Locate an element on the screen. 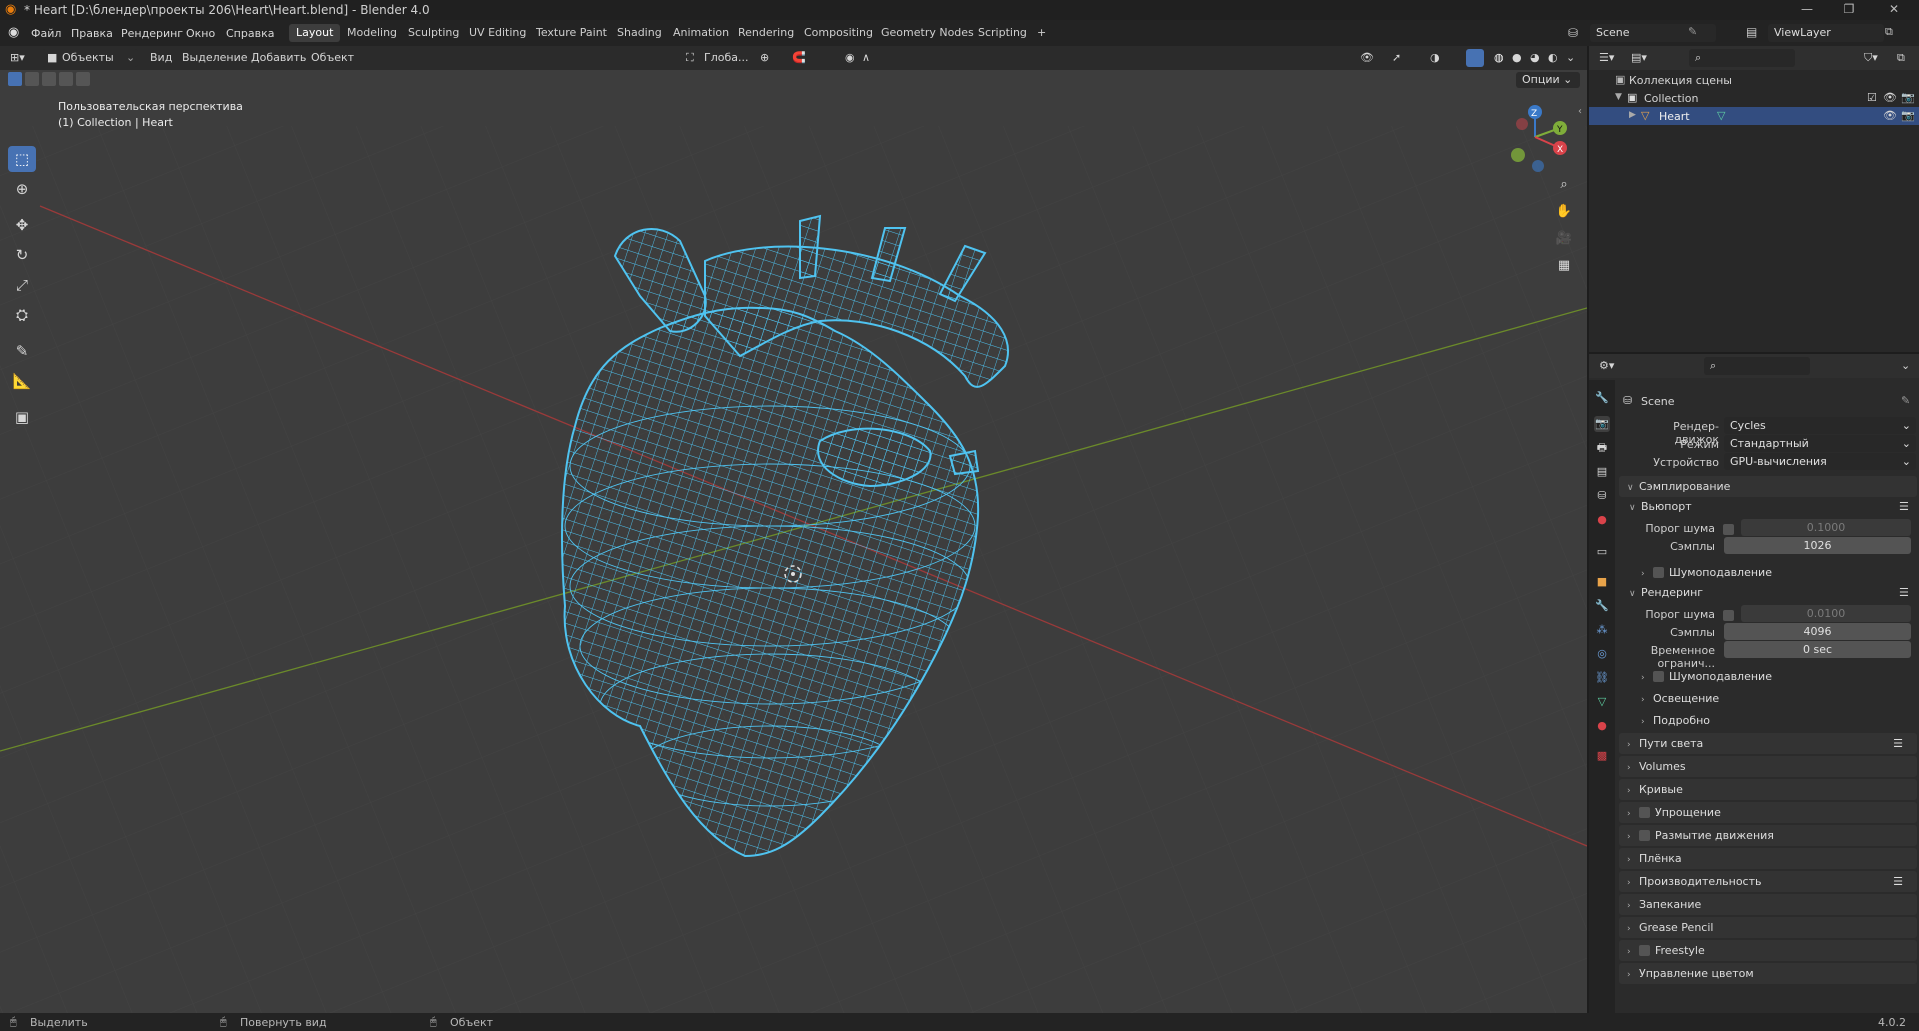  render-denoise-checkbox is located at coordinates (1658, 676).